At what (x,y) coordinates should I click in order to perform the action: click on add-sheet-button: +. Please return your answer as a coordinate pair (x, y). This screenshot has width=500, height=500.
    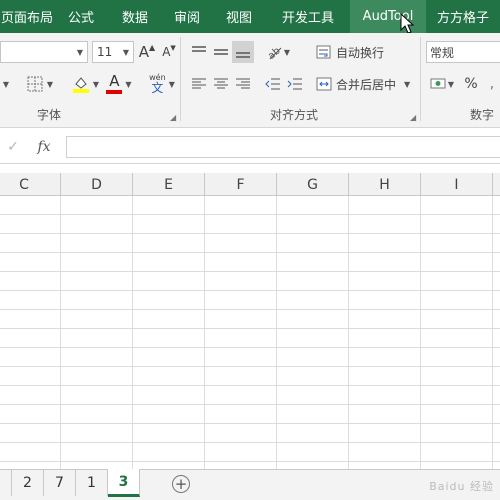
    Looking at the image, I should click on (181, 484).